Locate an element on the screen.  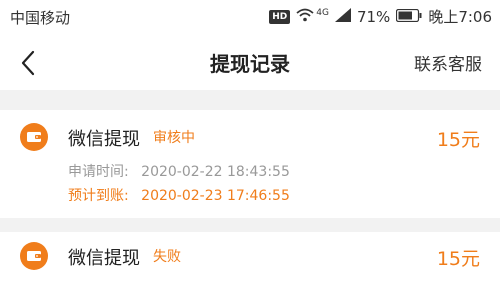
signal-icon is located at coordinates (342, 16).